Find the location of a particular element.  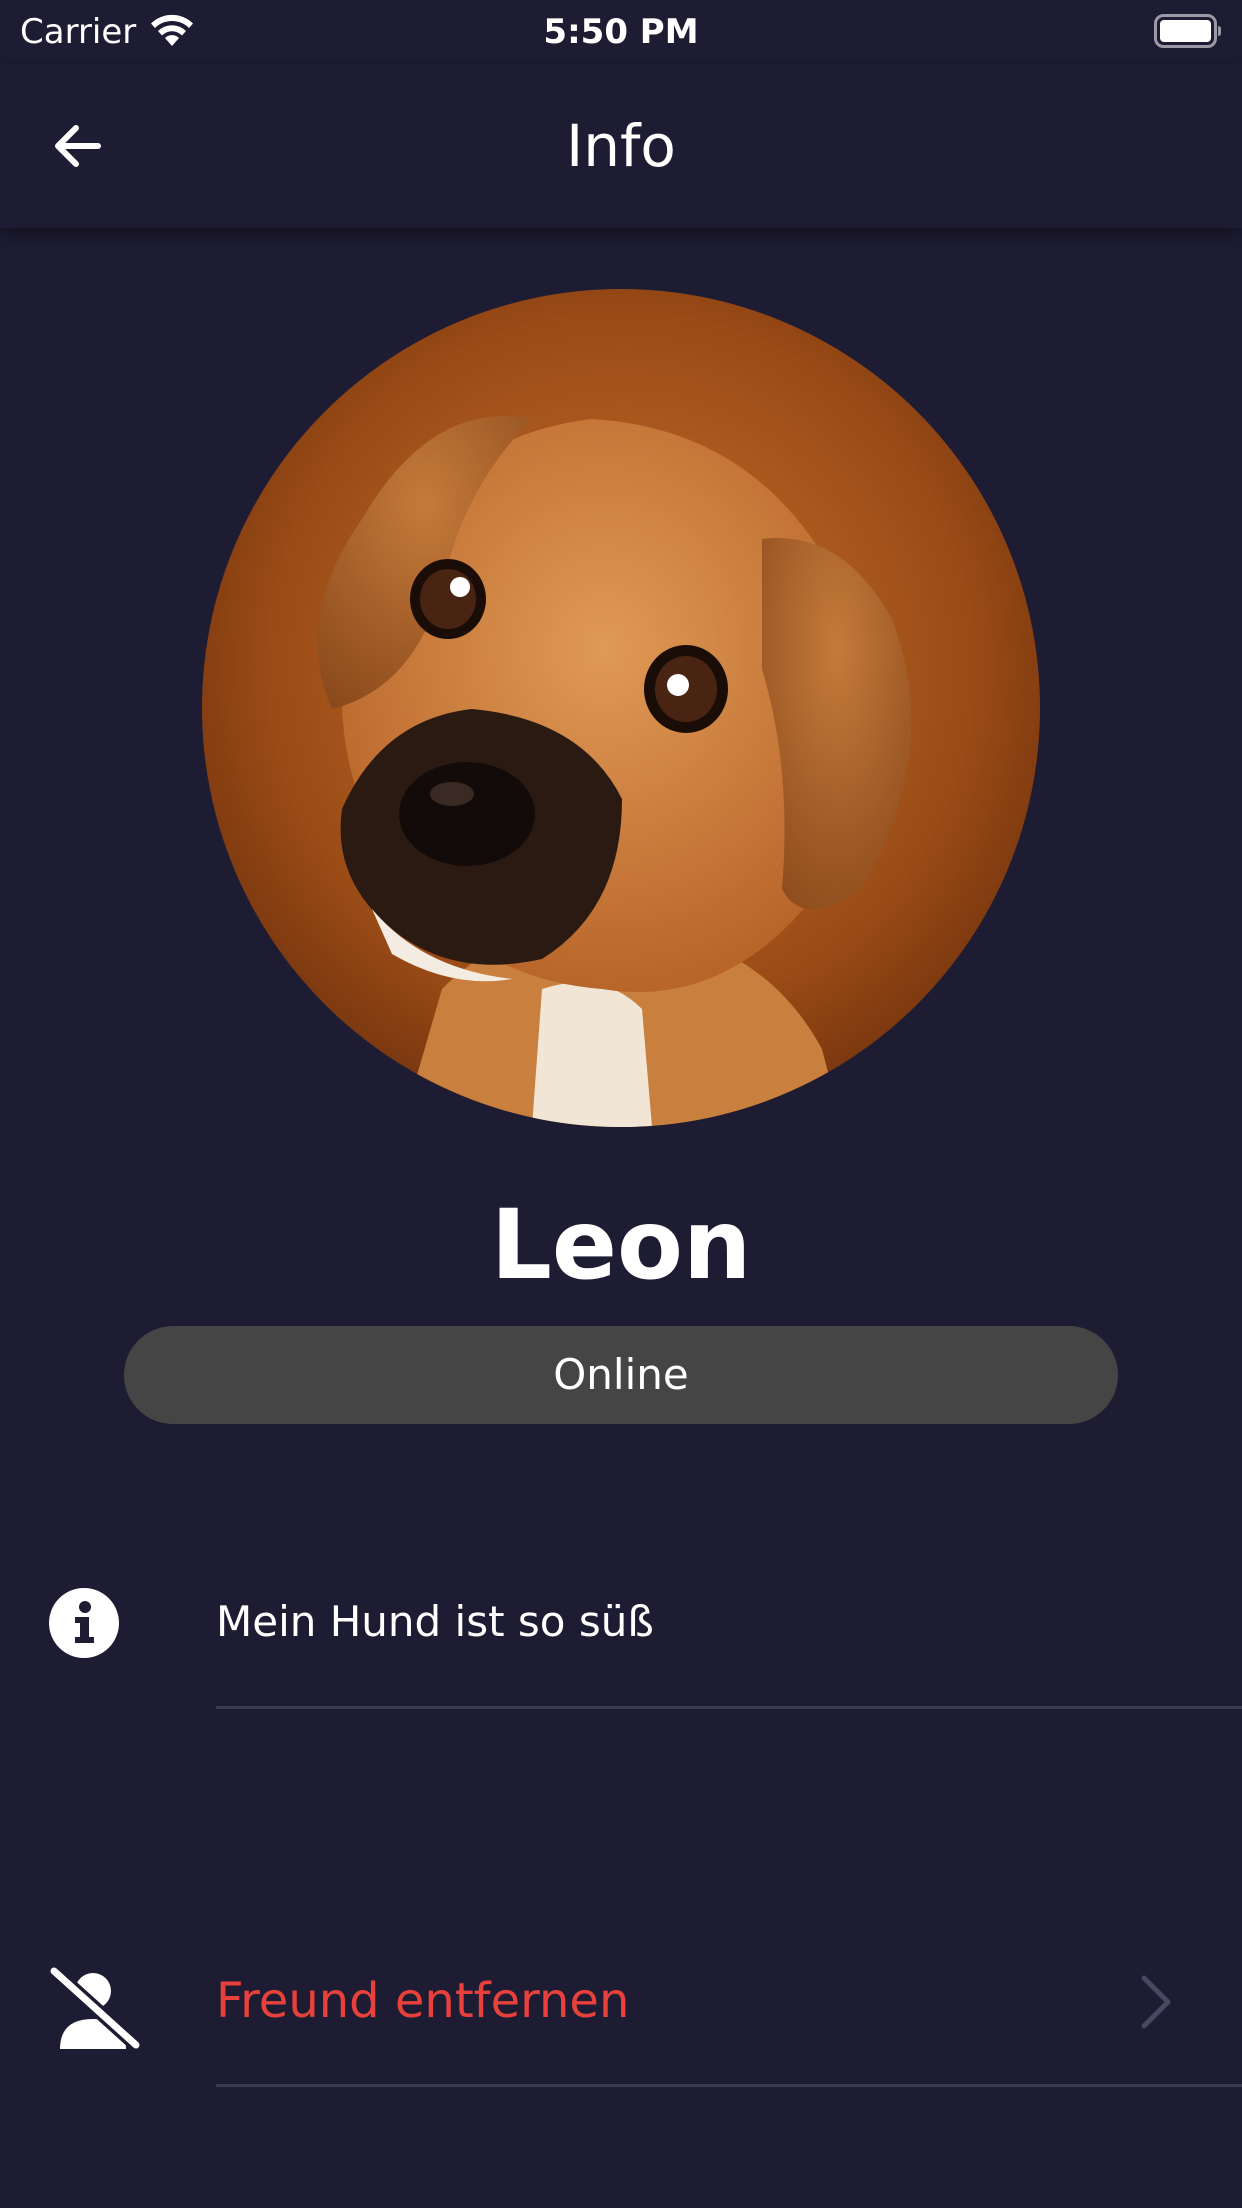

page-title: Info is located at coordinates (621, 146).